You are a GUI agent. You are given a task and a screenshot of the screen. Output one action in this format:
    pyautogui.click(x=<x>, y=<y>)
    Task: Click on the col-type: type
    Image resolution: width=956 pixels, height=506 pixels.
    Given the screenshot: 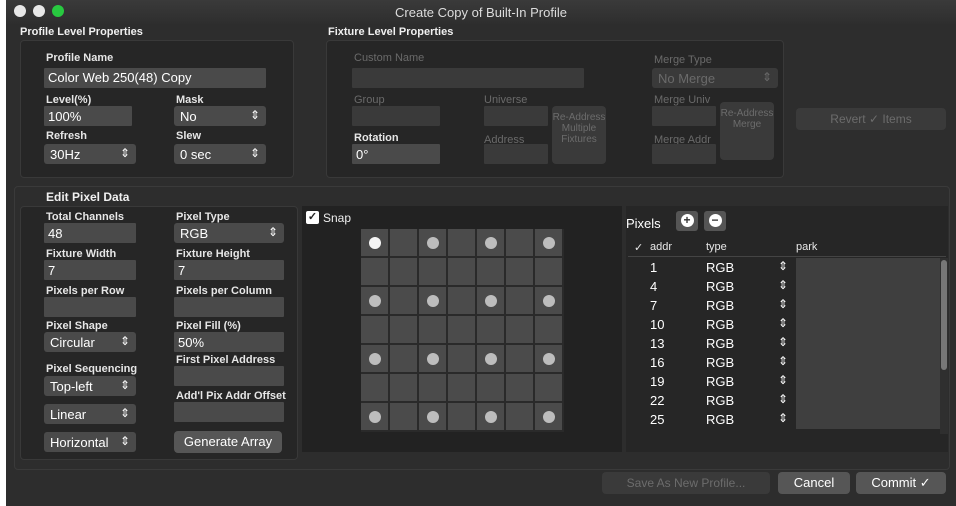 What is the action you would take?
    pyautogui.click(x=716, y=247)
    